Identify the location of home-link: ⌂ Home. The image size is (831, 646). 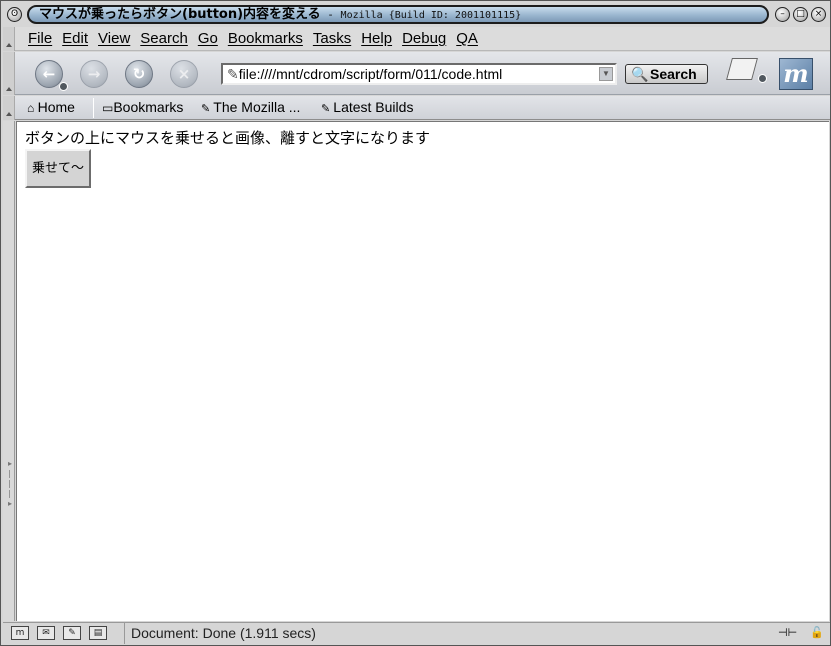
(51, 107).